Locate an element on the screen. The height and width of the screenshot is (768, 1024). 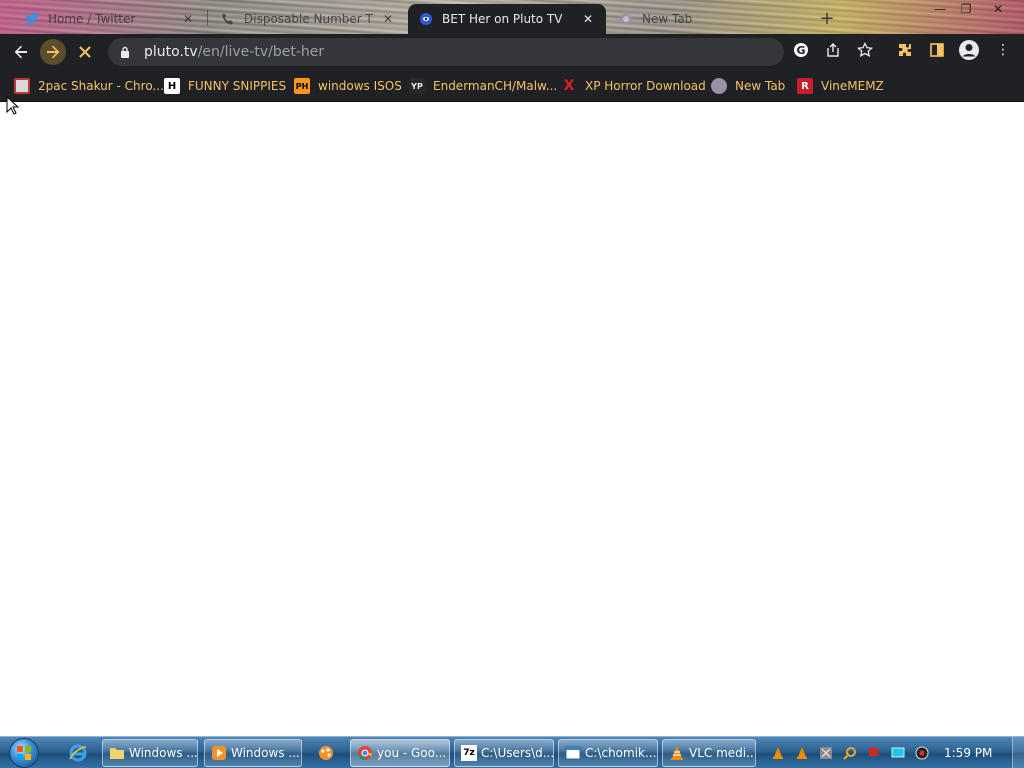
browser-toolbar: pluto.tv/en/live-tv/bet-her G ⋮ is located at coordinates (512, 52).